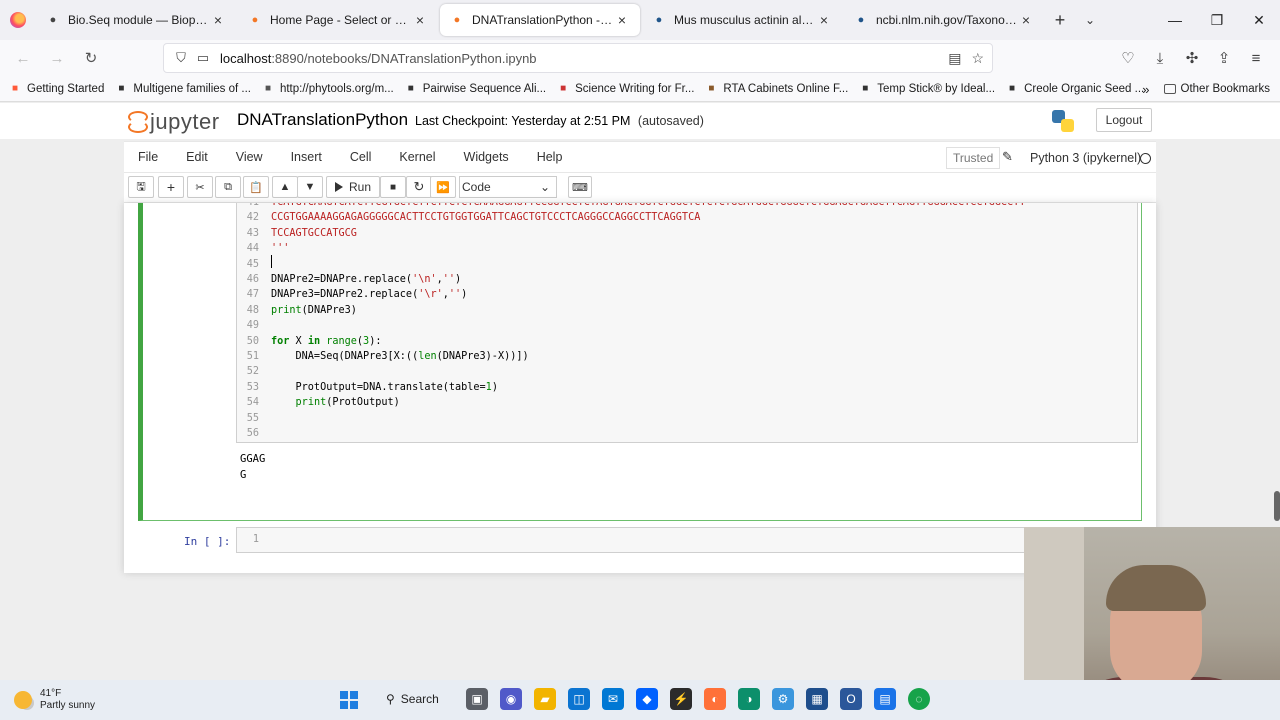 Image resolution: width=1280 pixels, height=720 pixels. Describe the element at coordinates (1090, 20) in the screenshot. I see `list-all-tabs-icon: ⌄` at that location.